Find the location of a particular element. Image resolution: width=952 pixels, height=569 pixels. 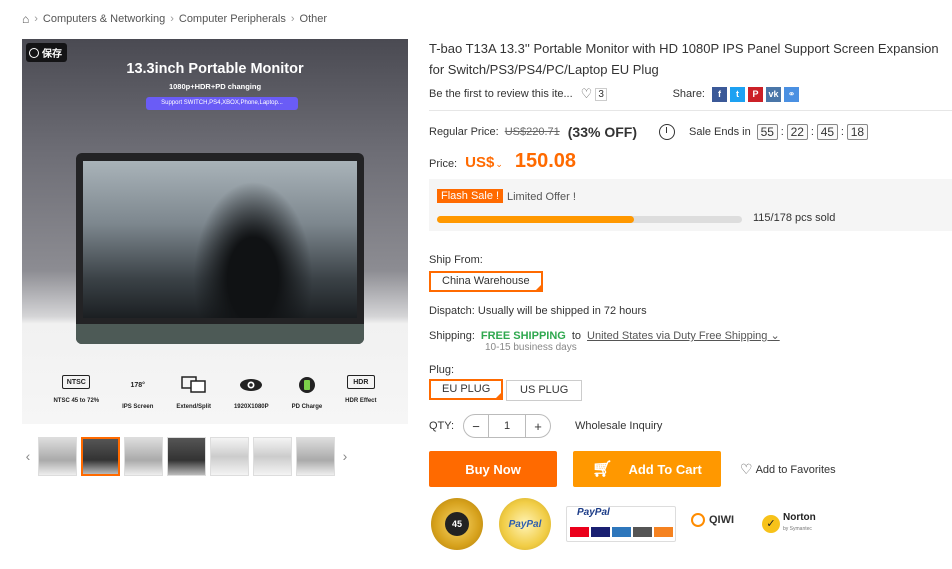

quantity-label: QTY: is located at coordinates (442, 426).